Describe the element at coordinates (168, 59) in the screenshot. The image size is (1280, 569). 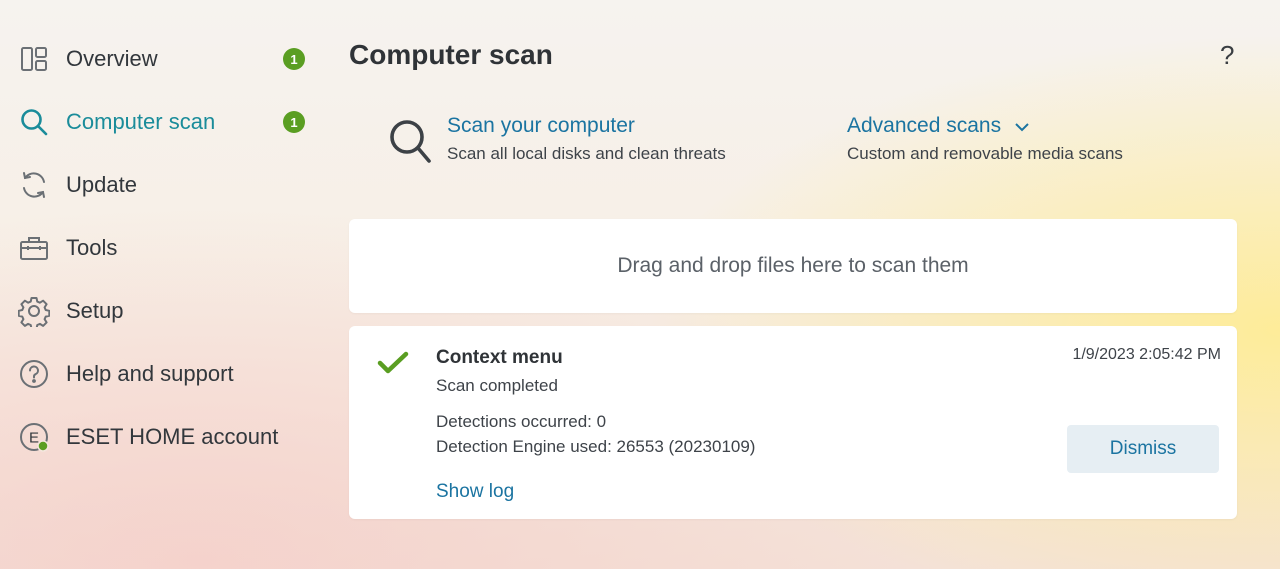
I see `sidebar-item-overview: Overview 1` at that location.